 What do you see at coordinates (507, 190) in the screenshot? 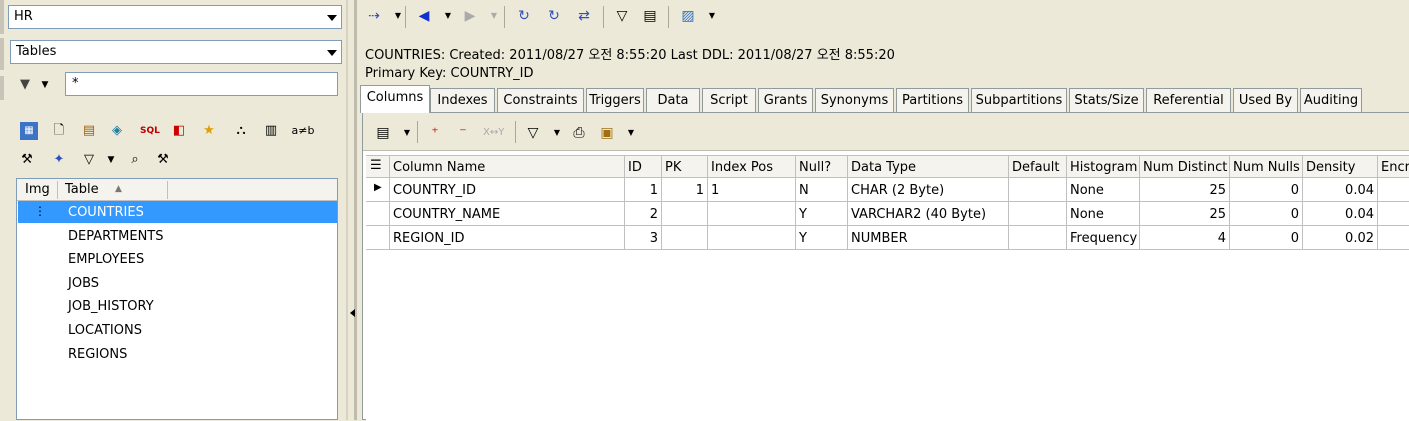
I see `grid-cell: COUNTRY_ID` at bounding box center [507, 190].